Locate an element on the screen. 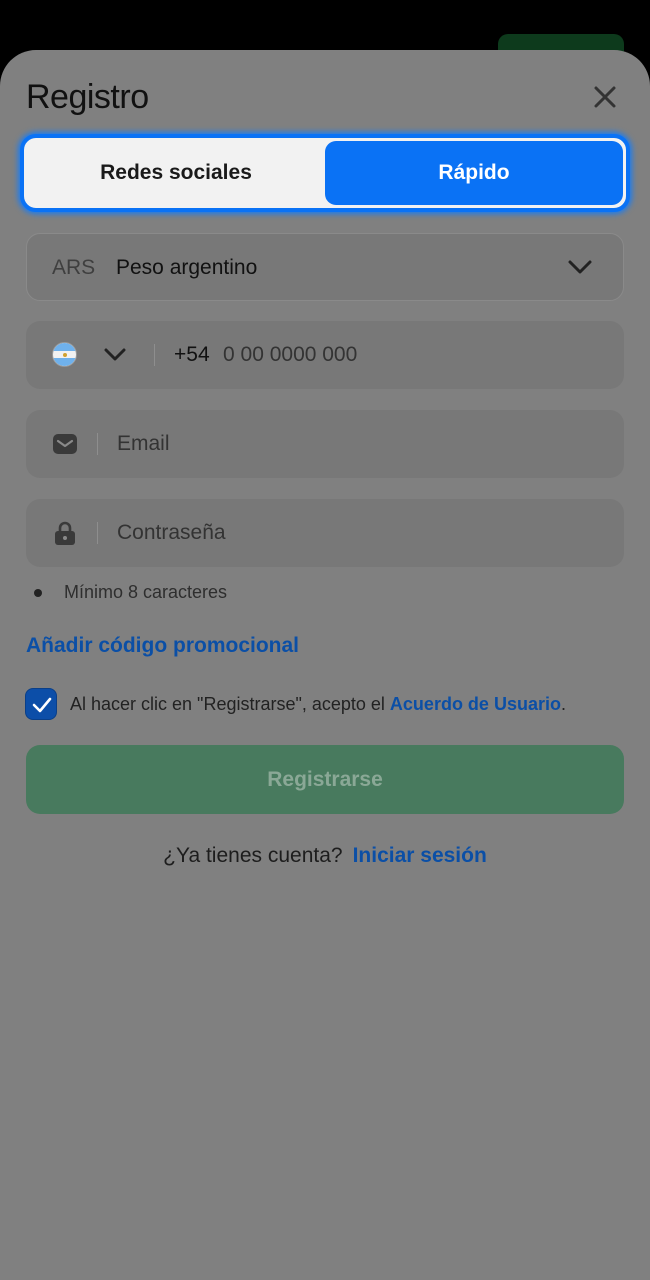 This screenshot has height=1280, width=650. close-icon is located at coordinates (605, 97).